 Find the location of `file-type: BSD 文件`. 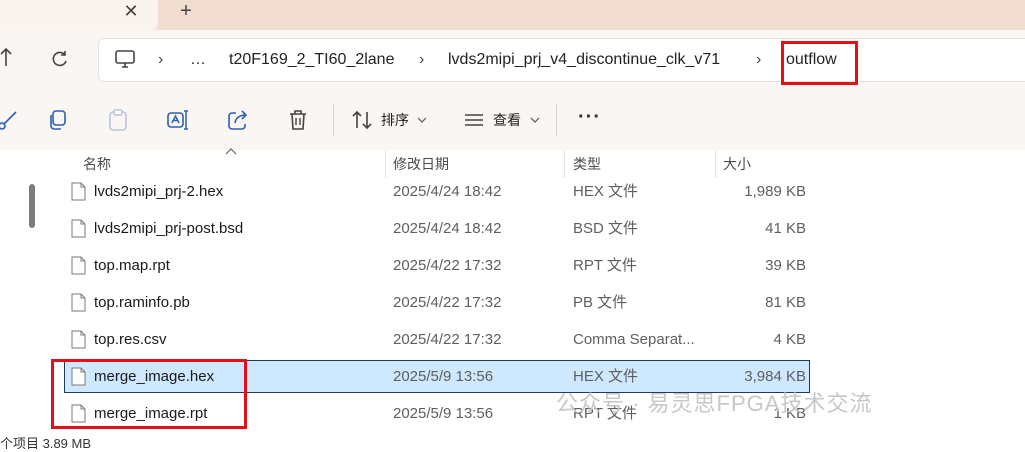

file-type: BSD 文件 is located at coordinates (606, 228).